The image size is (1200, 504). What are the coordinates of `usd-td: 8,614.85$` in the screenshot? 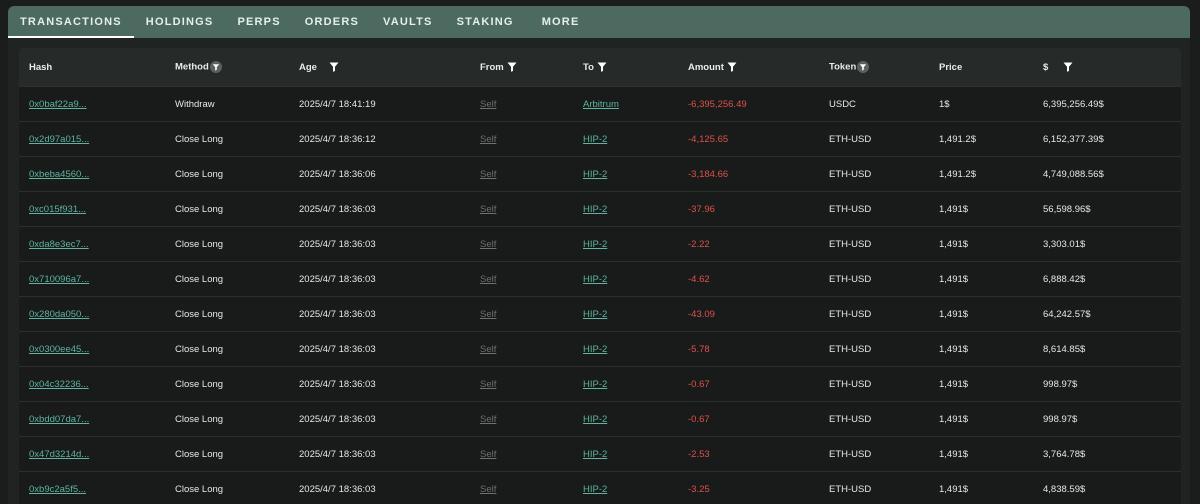 It's located at (1112, 349).